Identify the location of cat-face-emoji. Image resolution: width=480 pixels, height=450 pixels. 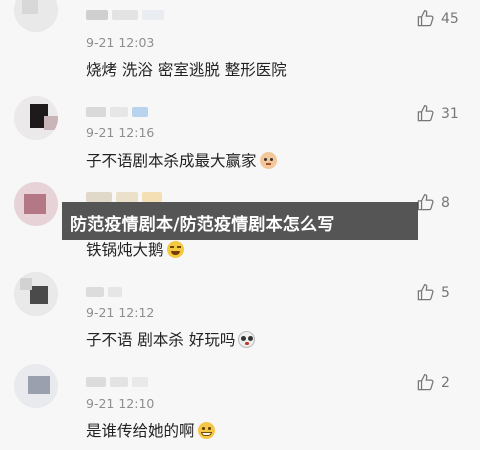
(268, 160).